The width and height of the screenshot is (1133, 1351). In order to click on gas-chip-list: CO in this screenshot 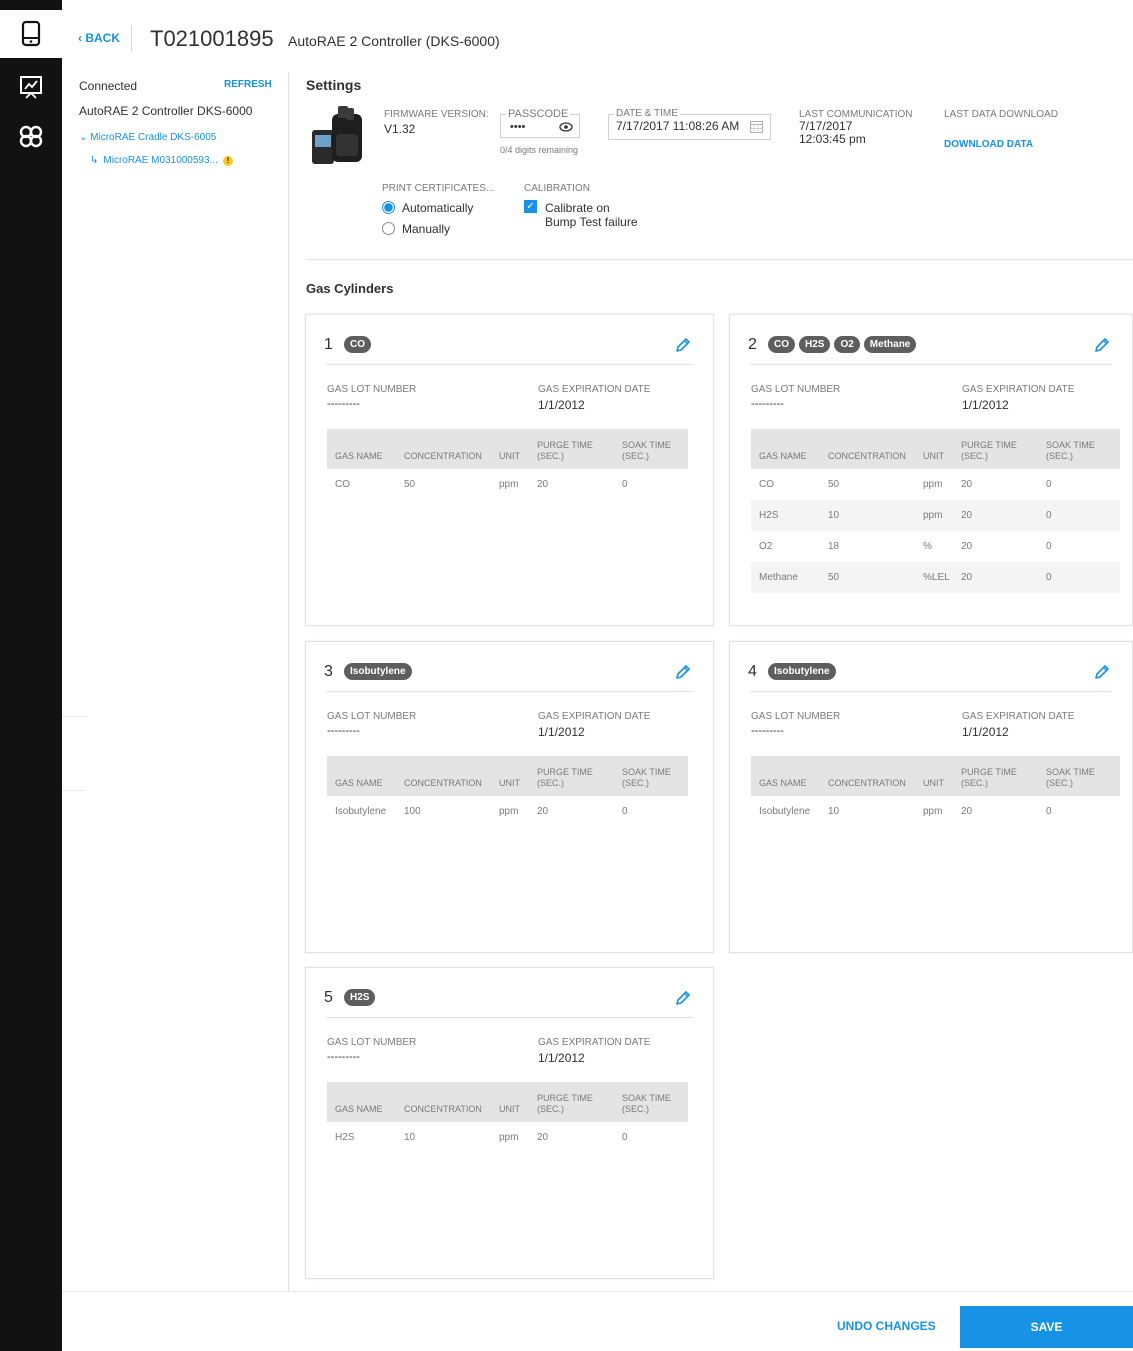, I will do `click(357, 344)`.